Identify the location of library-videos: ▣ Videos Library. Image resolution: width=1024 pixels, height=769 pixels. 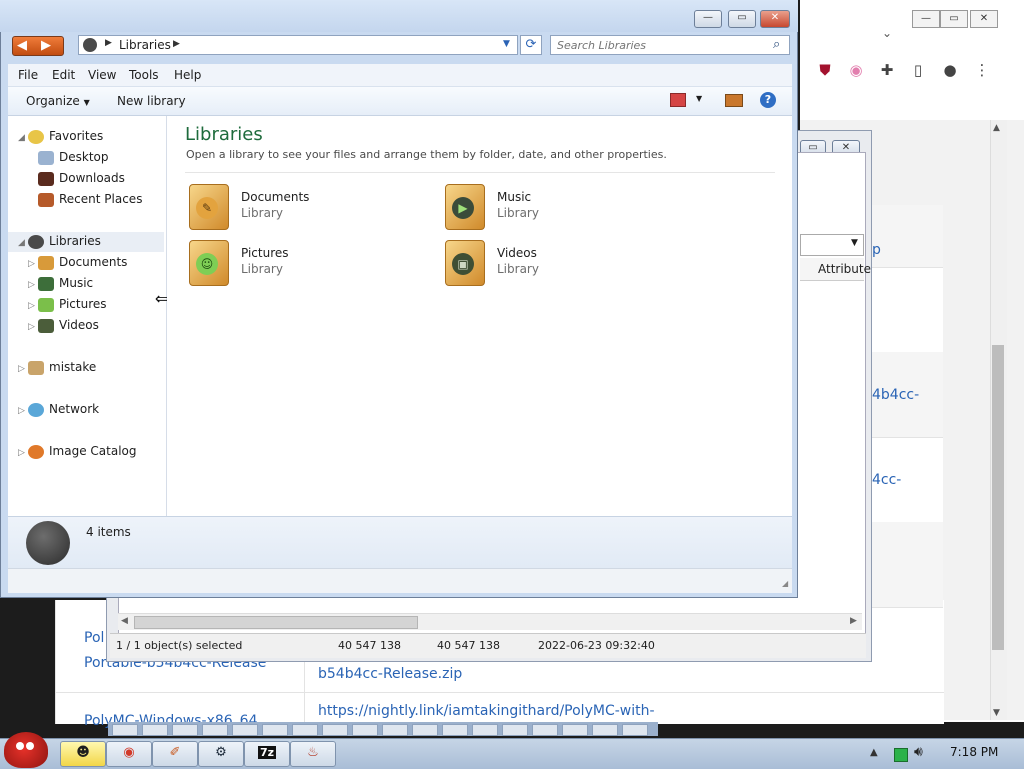
(560, 265).